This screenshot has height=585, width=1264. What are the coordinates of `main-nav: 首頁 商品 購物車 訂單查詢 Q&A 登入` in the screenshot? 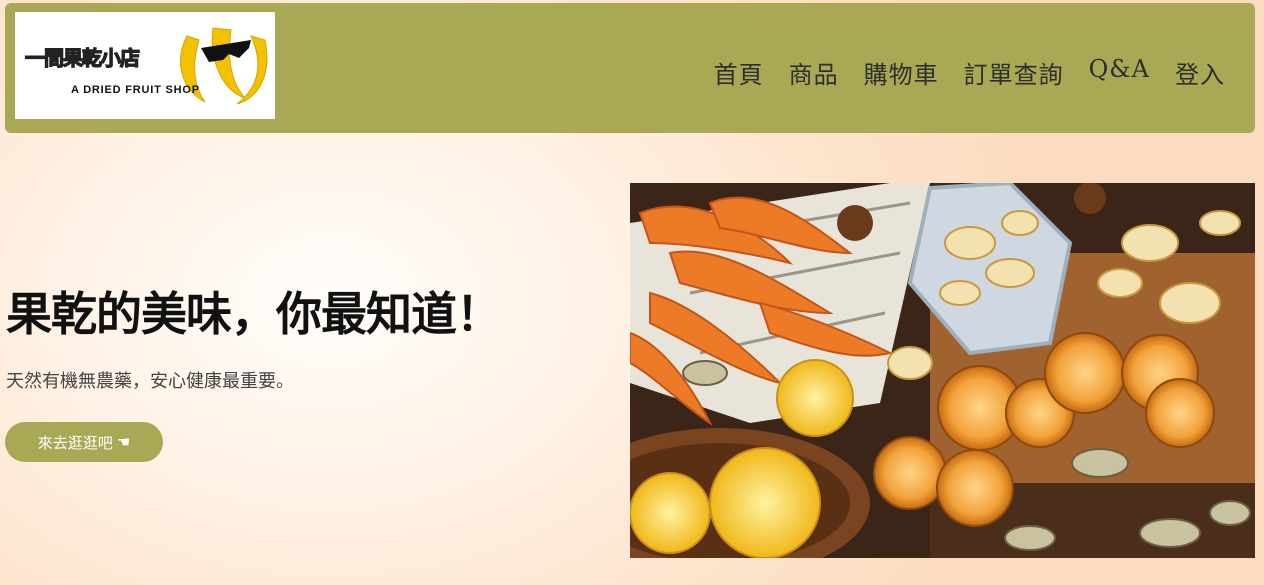 It's located at (969, 72).